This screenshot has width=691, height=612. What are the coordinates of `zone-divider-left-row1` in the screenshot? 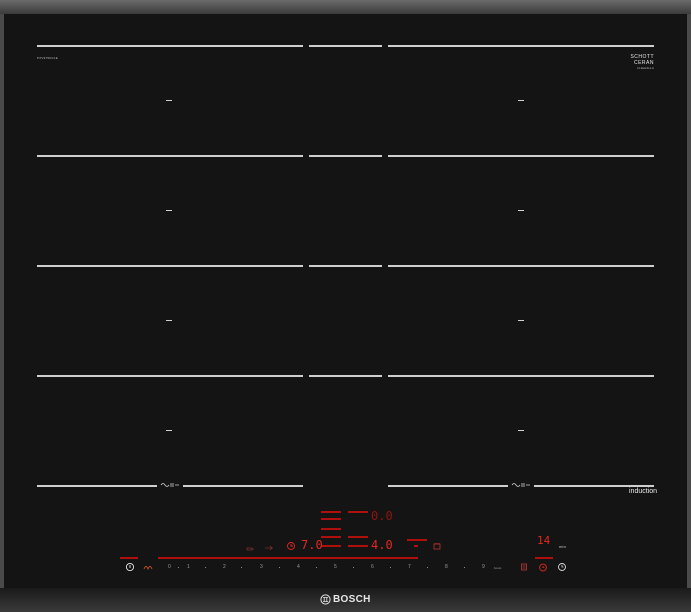 It's located at (170, 46).